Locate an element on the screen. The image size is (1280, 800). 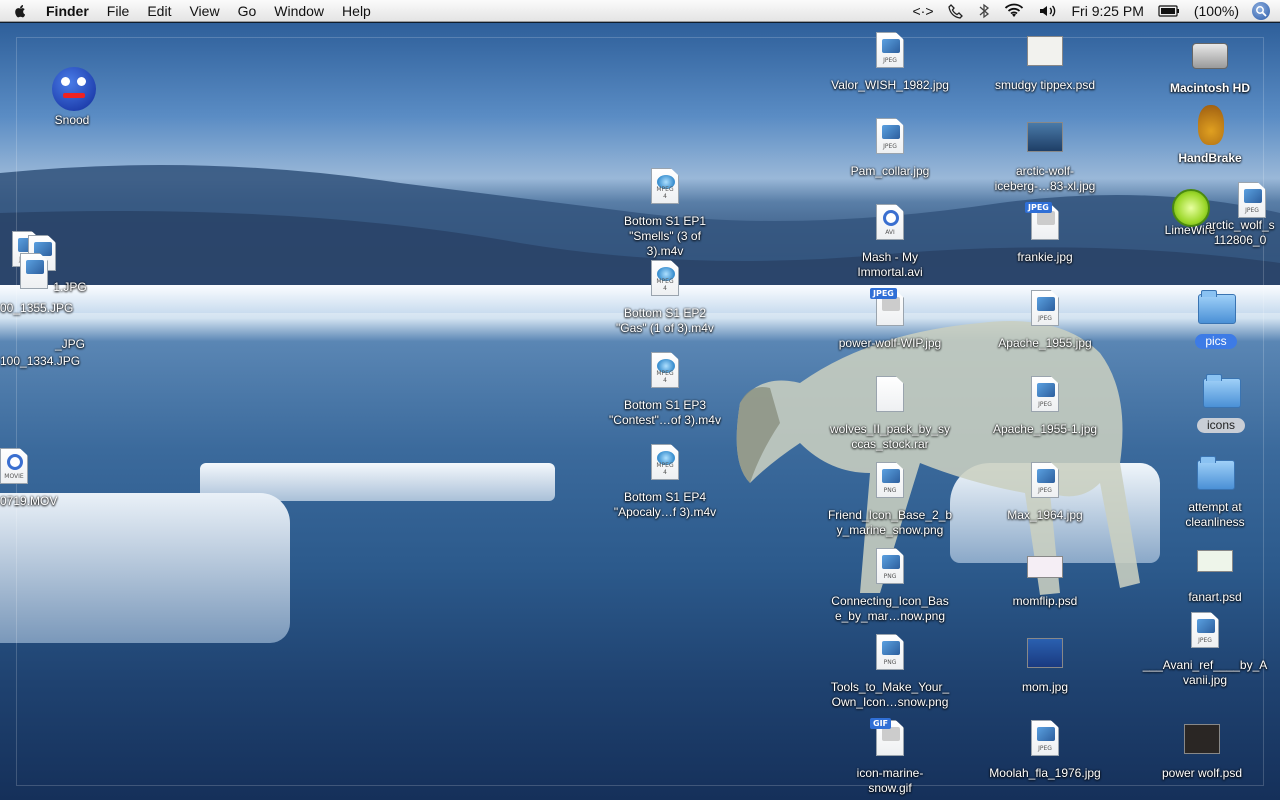
desktop-icon-apache-1955: JPEG Apache_1955.jpg is located at coordinates (1045, 320).